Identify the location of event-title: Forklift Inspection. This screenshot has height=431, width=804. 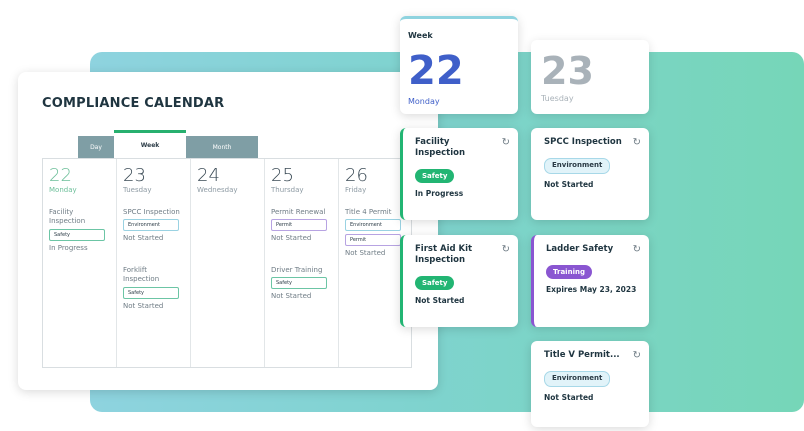
(141, 274).